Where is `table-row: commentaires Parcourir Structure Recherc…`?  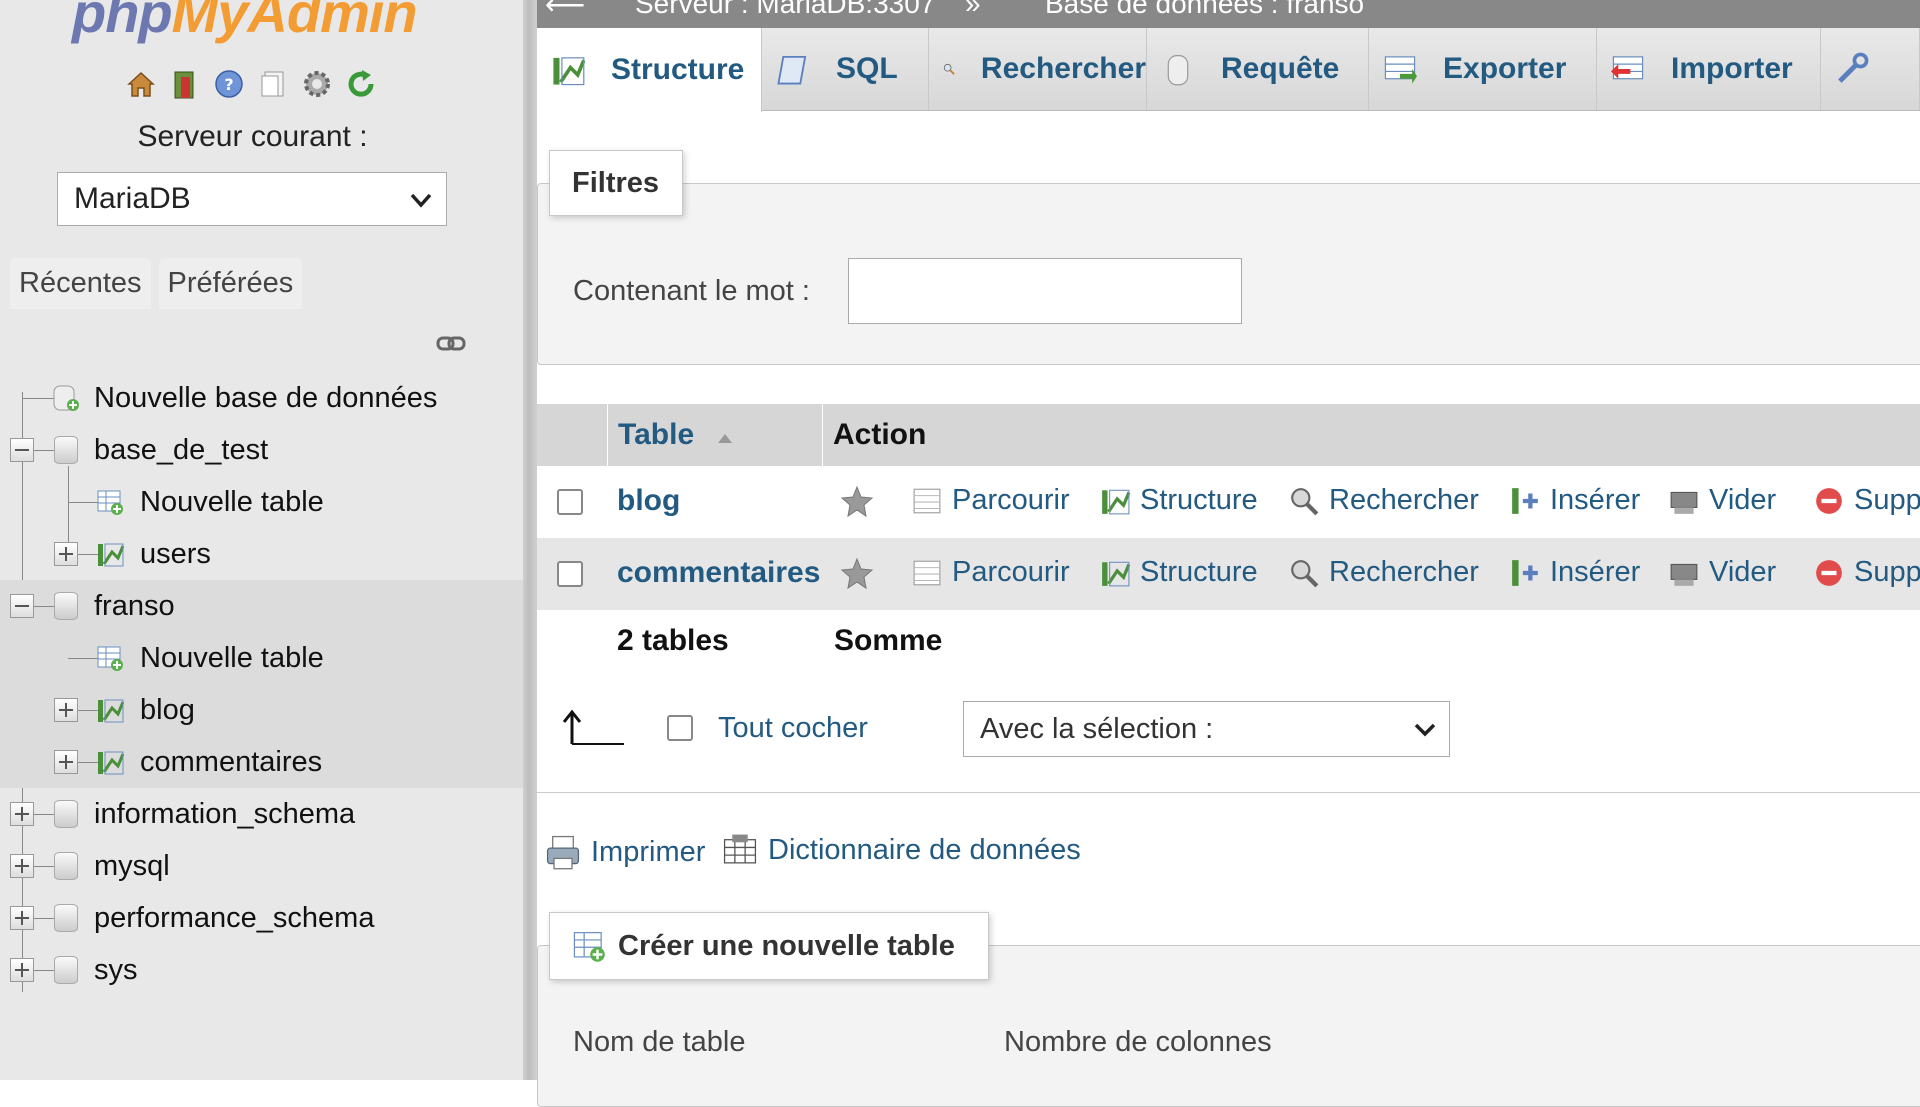 table-row: commentaires Parcourir Structure Recherc… is located at coordinates (1228, 574).